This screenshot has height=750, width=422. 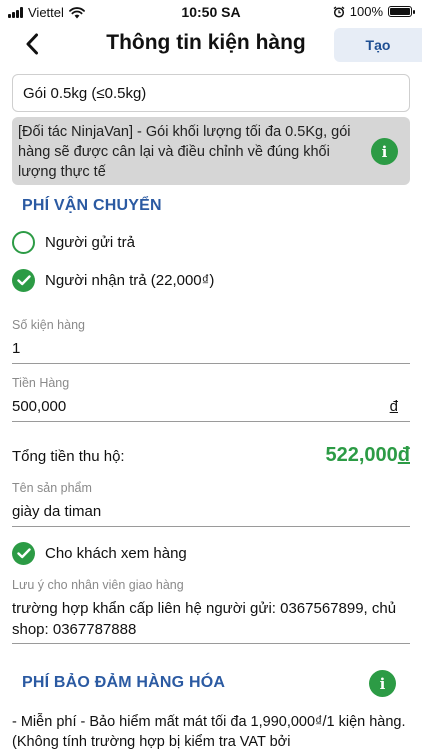 I want to click on payer-option-receiver: Người nhận trả (22,000₫), so click(x=113, y=280).